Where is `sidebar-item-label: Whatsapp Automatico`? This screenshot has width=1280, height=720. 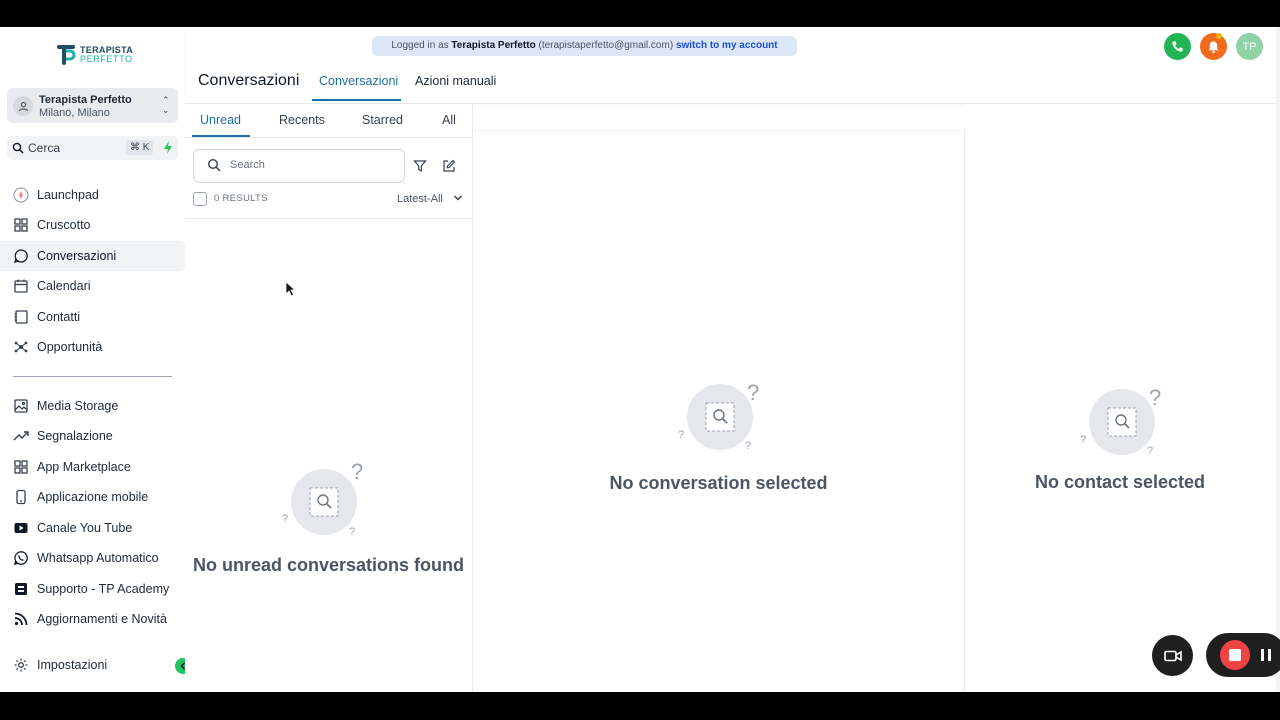 sidebar-item-label: Whatsapp Automatico is located at coordinates (98, 558).